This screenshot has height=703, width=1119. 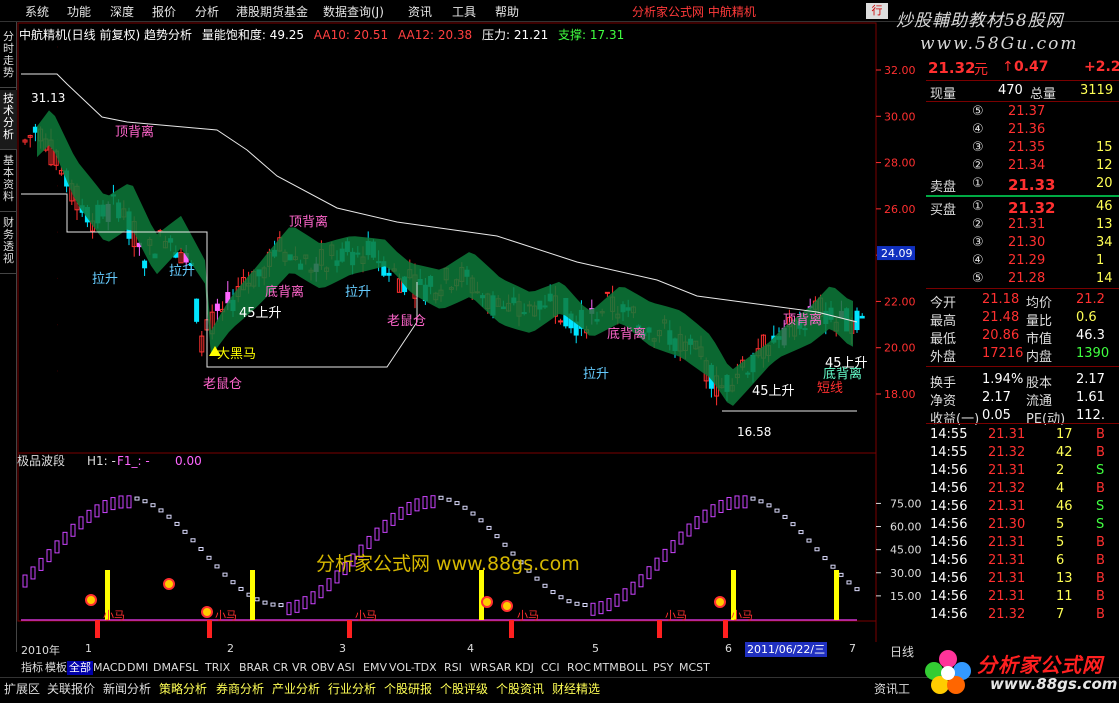 What do you see at coordinates (978, 260) in the screenshot?
I see `order-index: ④` at bounding box center [978, 260].